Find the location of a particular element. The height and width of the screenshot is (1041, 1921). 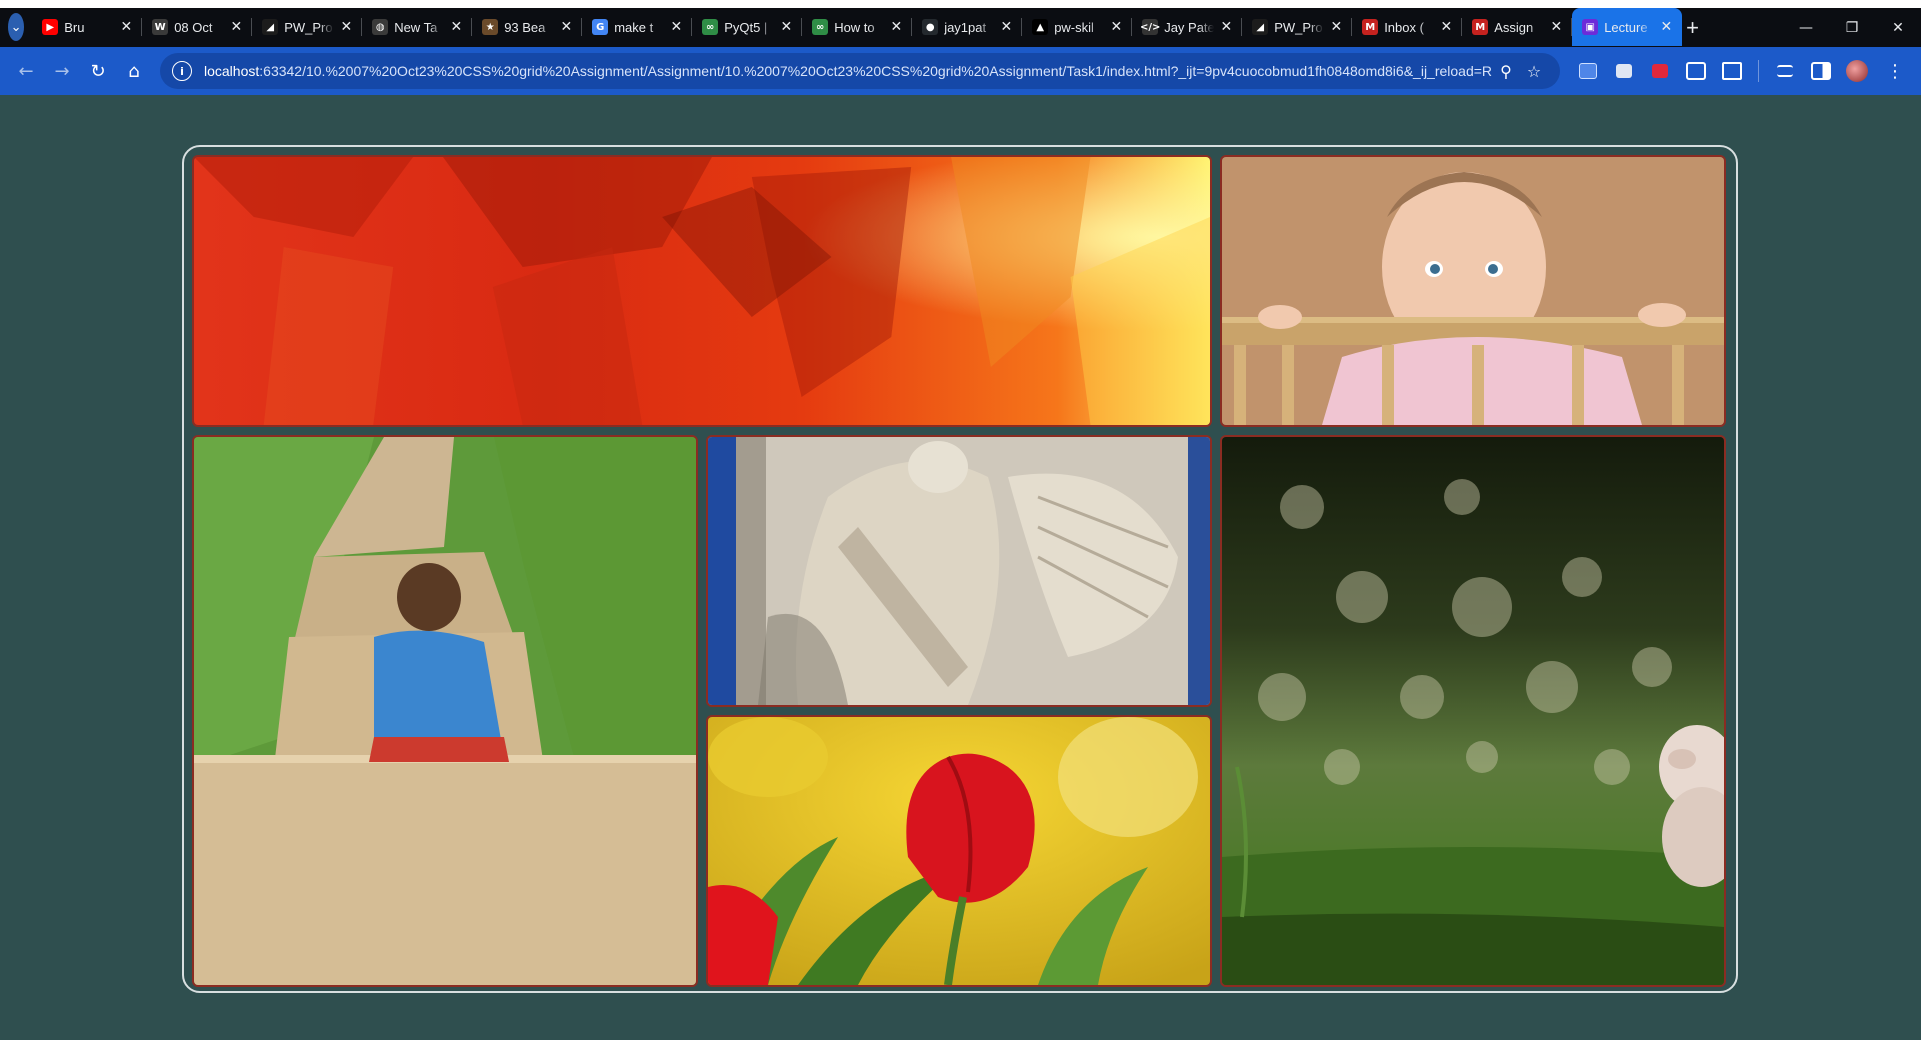

youtube-icon: ▶ is located at coordinates (50, 27).